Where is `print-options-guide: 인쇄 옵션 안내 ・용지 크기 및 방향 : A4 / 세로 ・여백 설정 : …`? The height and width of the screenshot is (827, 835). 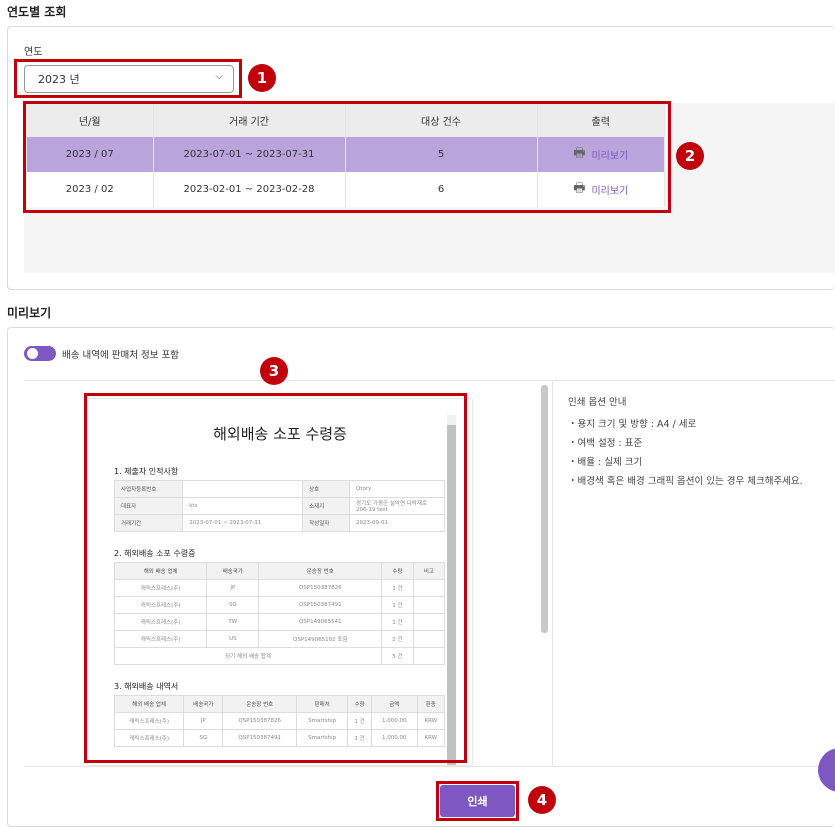
print-options-guide: 인쇄 옵션 안내 ・용지 크기 및 방향 : A4 / 세로 ・여백 설정 : … is located at coordinates (685, 442).